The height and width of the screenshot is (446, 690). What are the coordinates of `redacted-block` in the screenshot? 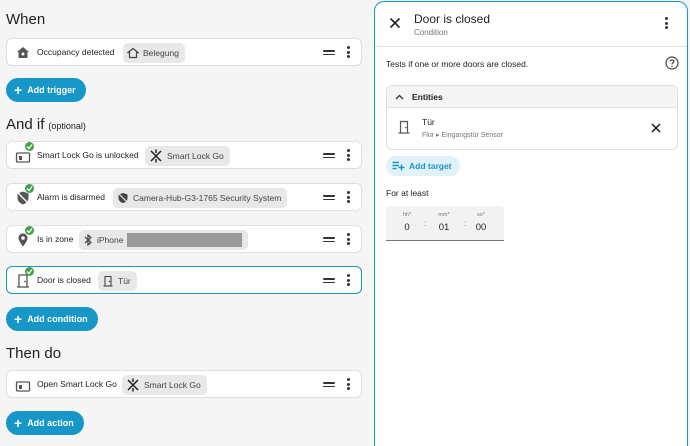 It's located at (185, 240).